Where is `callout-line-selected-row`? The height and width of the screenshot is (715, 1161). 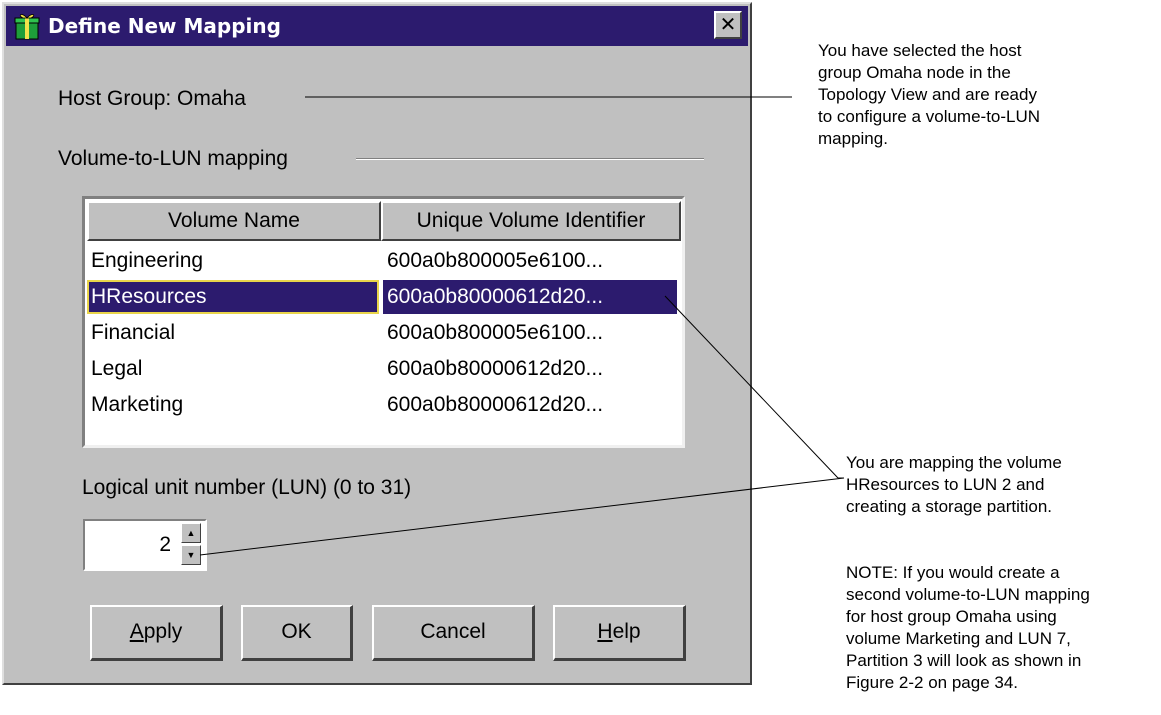 callout-line-selected-row is located at coordinates (751, 387).